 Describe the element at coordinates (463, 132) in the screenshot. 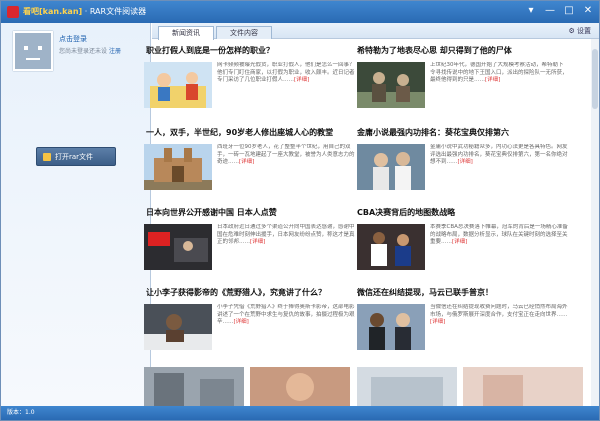

I see `article-title: 金庸小说最强内功排名：葵花宝典仅排第六` at that location.